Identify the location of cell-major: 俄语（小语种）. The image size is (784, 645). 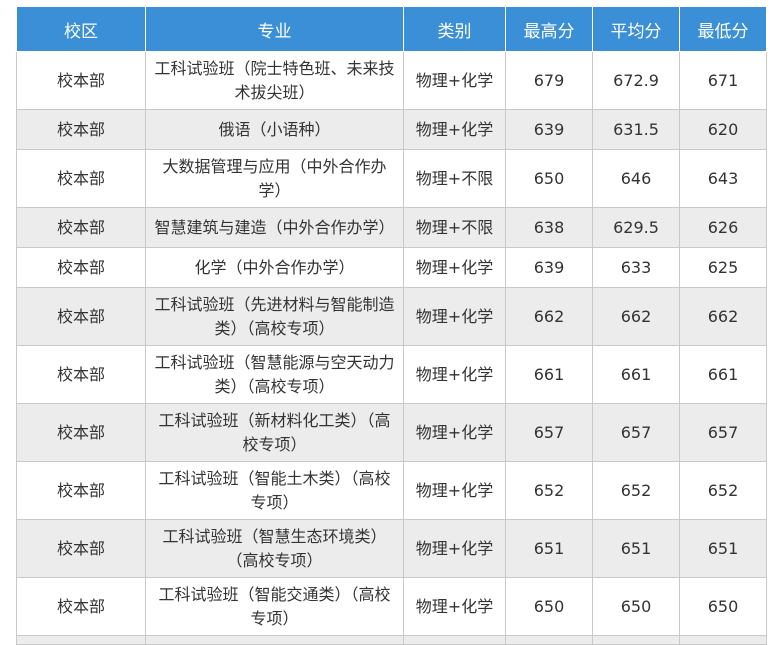
(274, 129).